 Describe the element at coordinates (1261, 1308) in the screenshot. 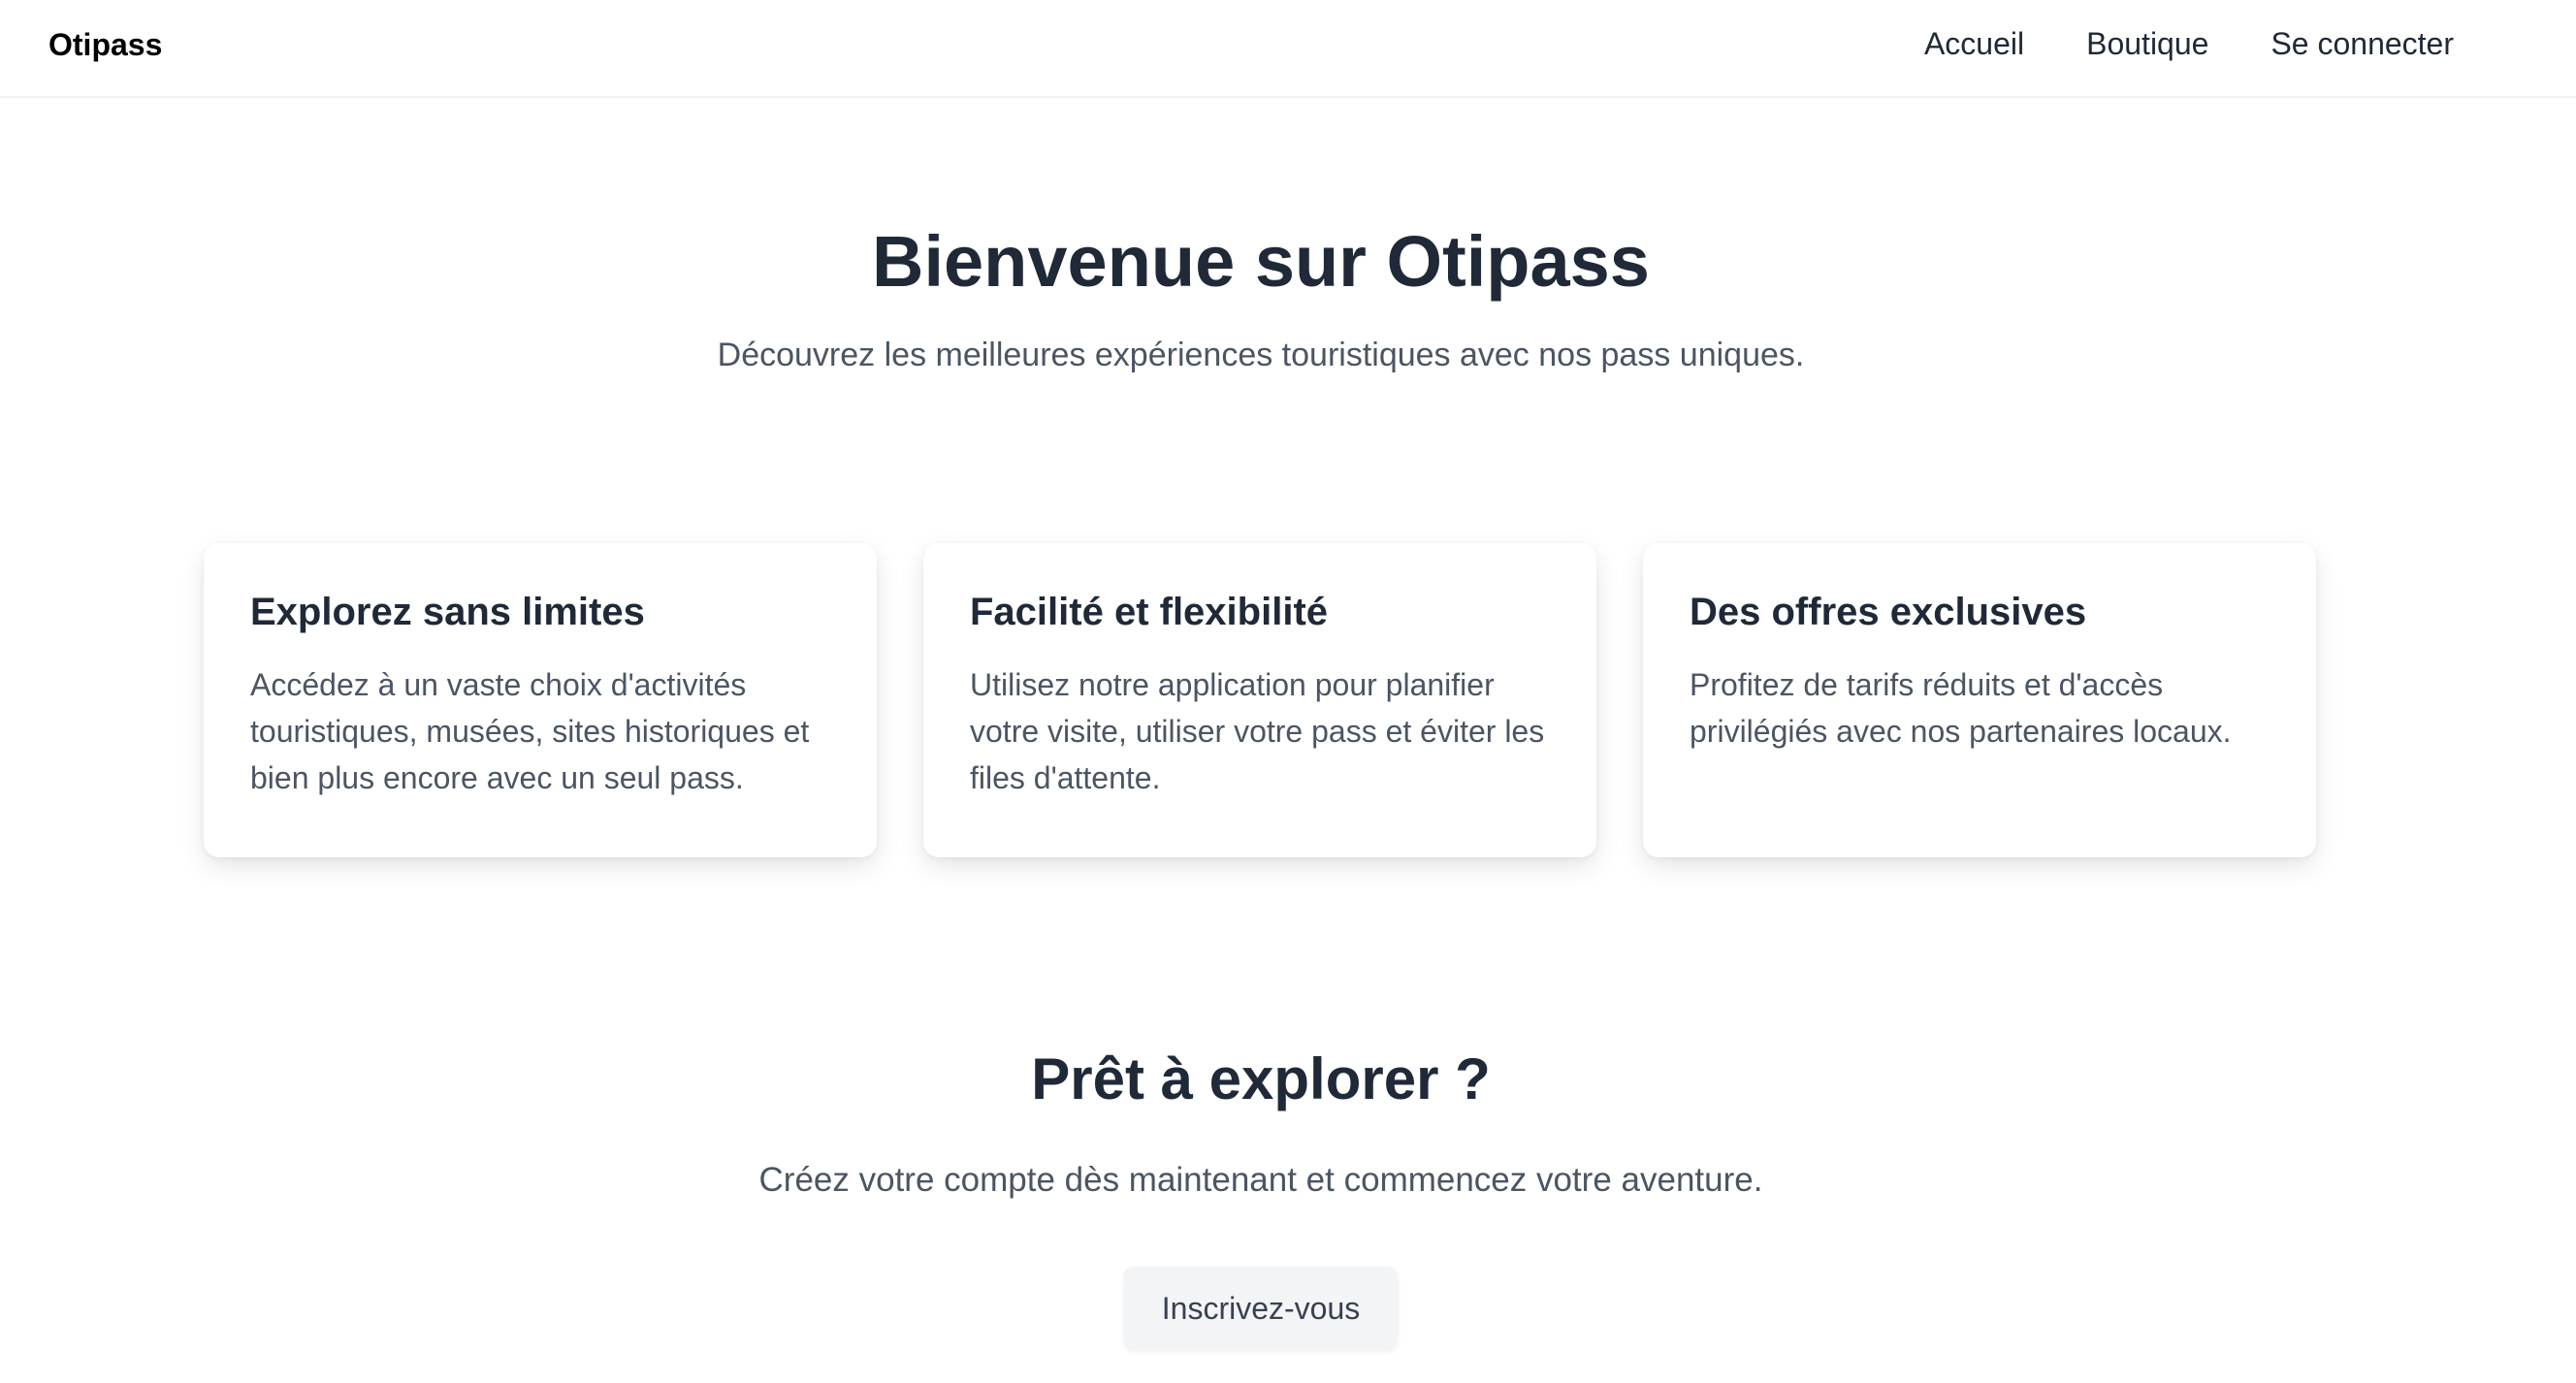

I see `signup-button: Inscrivez-vous` at that location.